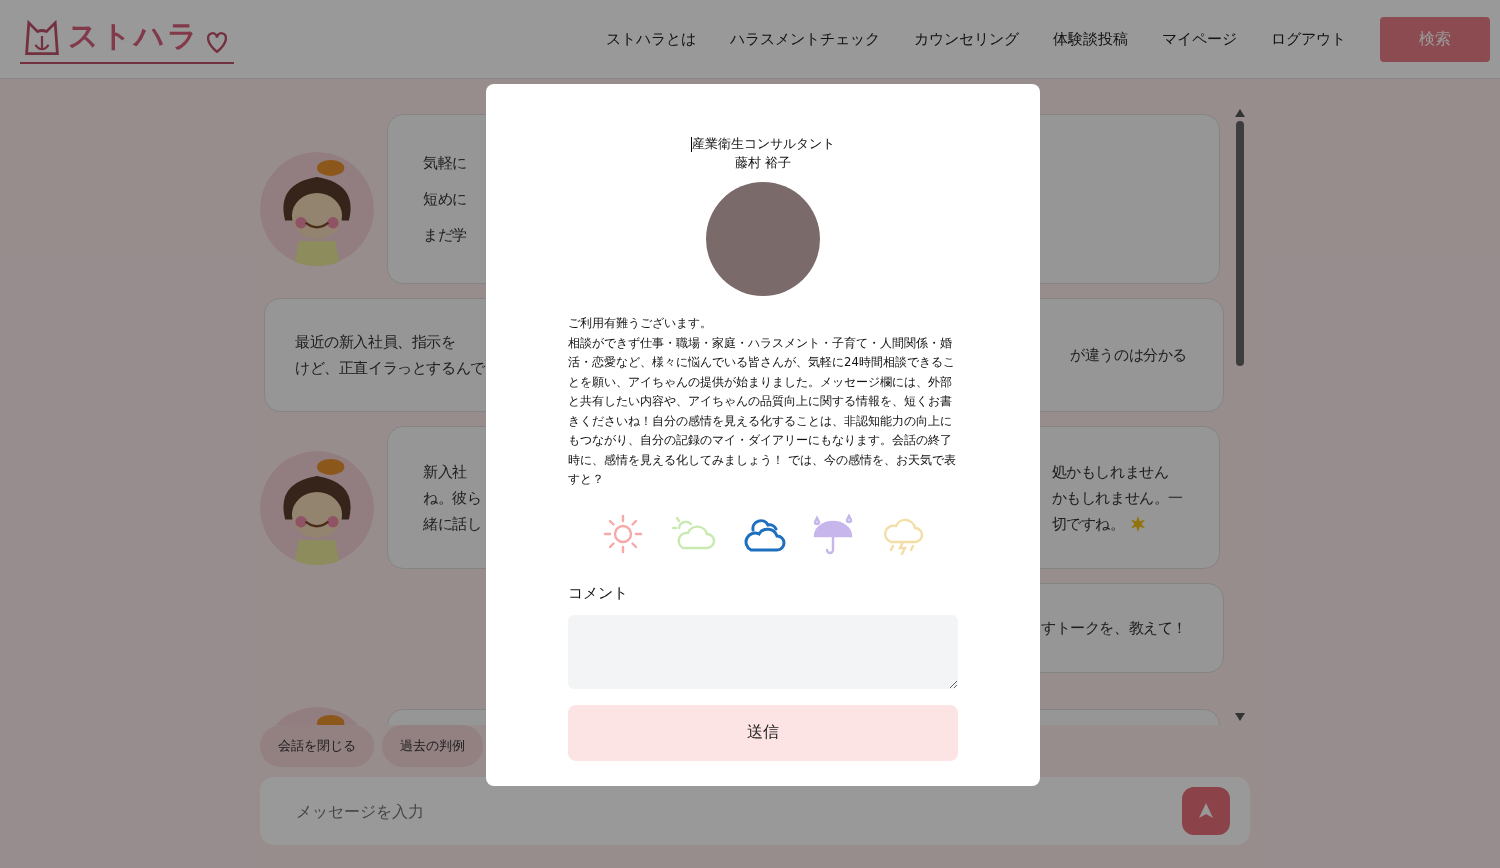 Image resolution: width=1500 pixels, height=868 pixels. What do you see at coordinates (445, 199) in the screenshot?
I see `message-text: 短めに` at bounding box center [445, 199].